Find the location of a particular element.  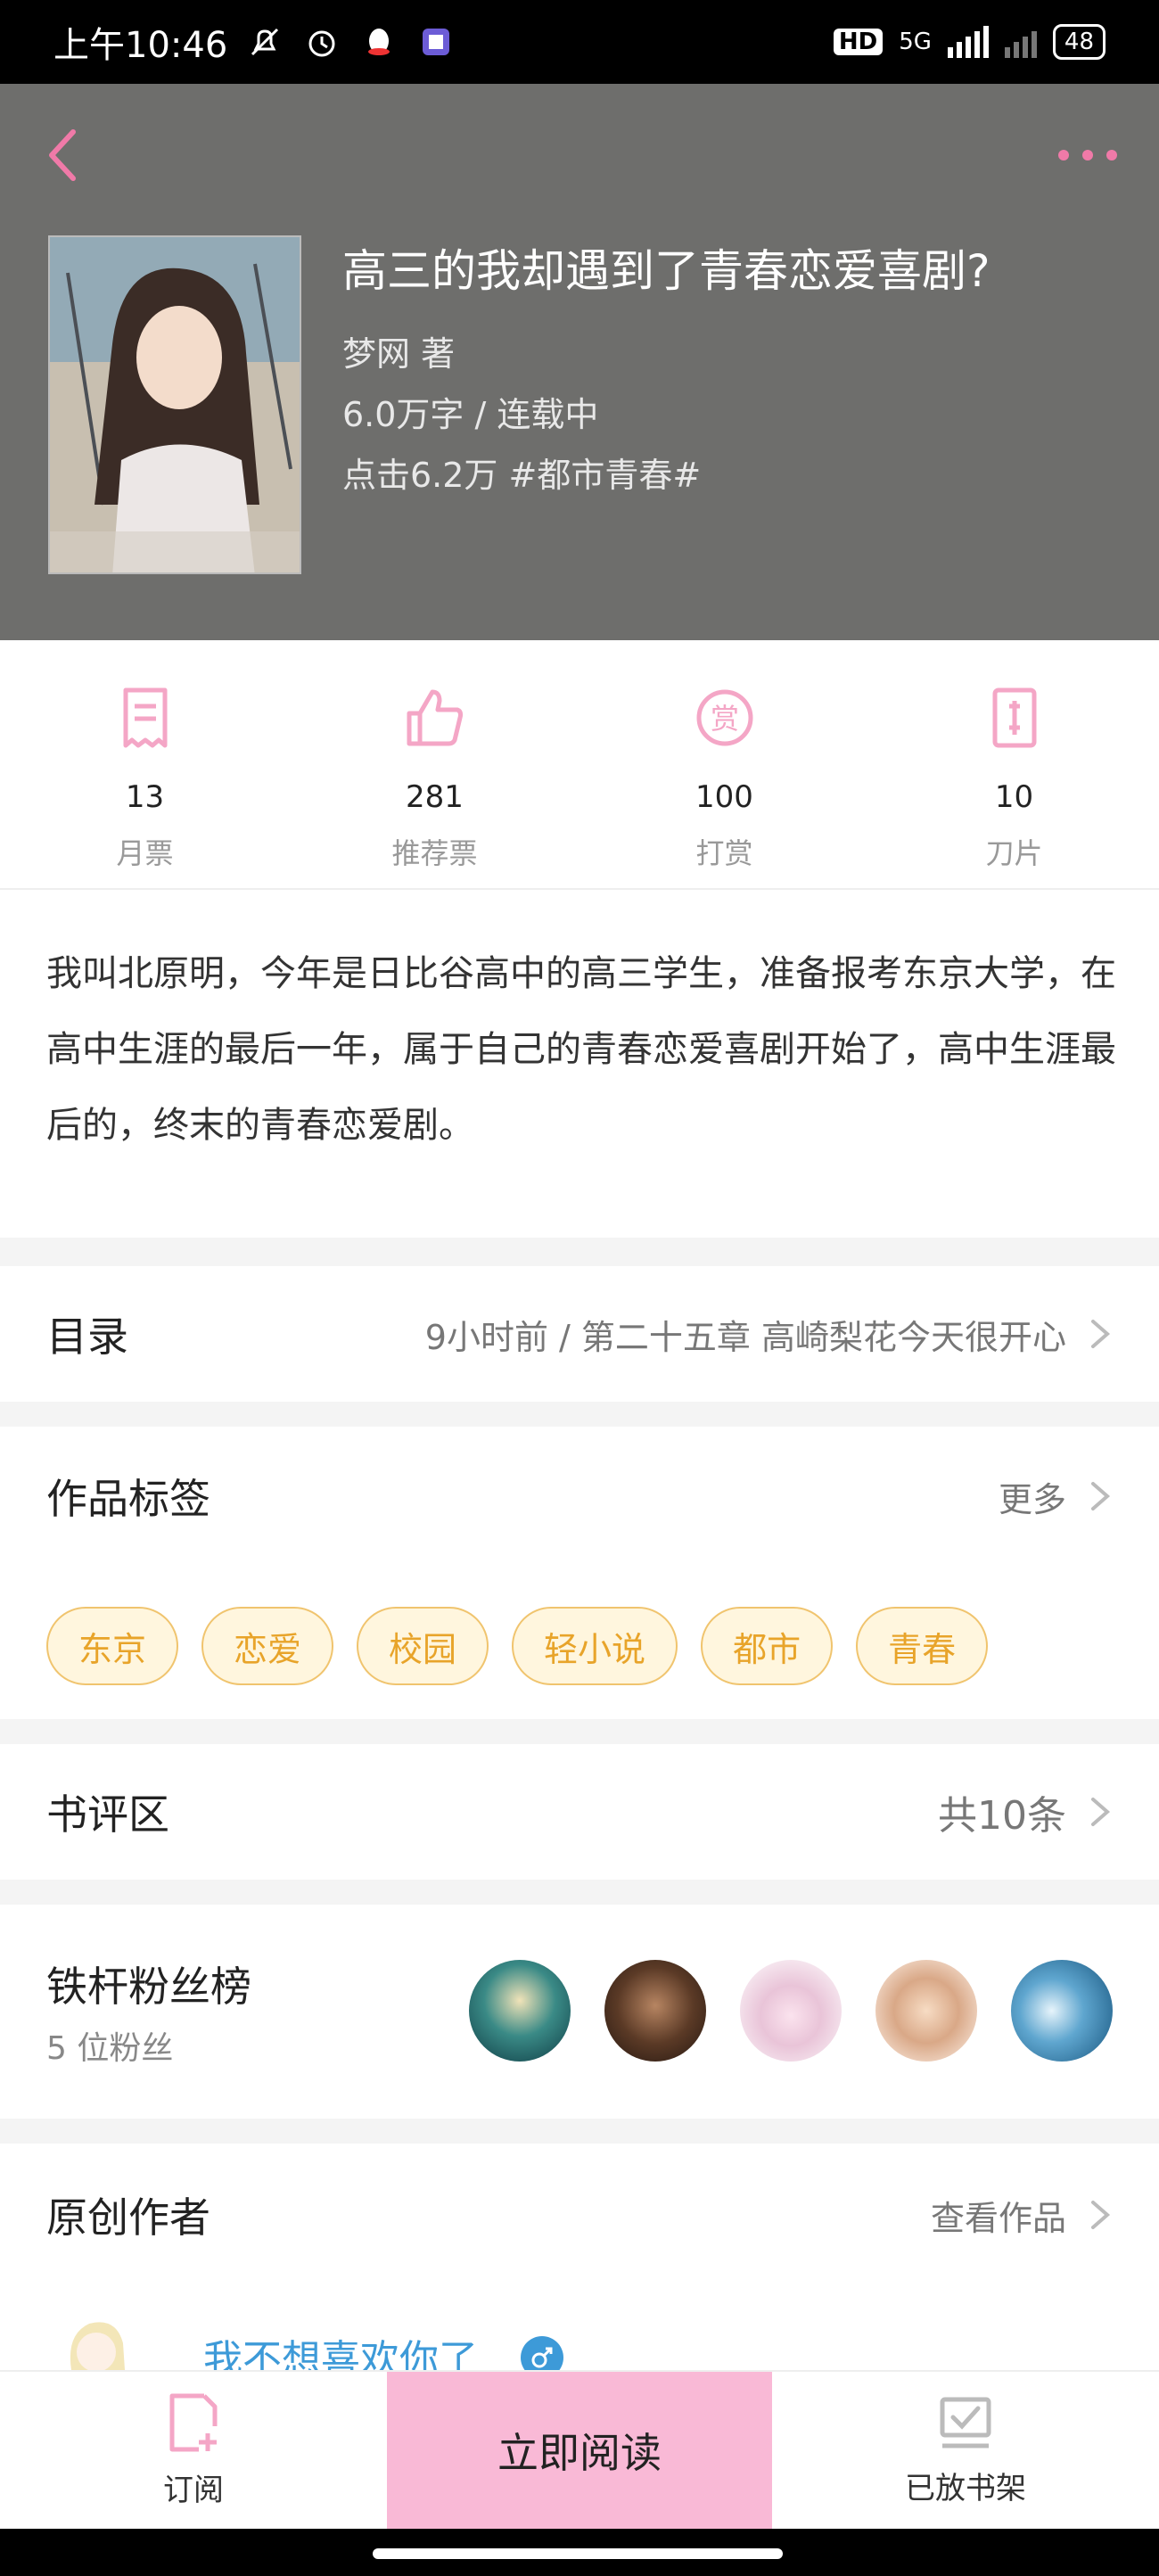

tag-chip: 恋爱 is located at coordinates (267, 1646).